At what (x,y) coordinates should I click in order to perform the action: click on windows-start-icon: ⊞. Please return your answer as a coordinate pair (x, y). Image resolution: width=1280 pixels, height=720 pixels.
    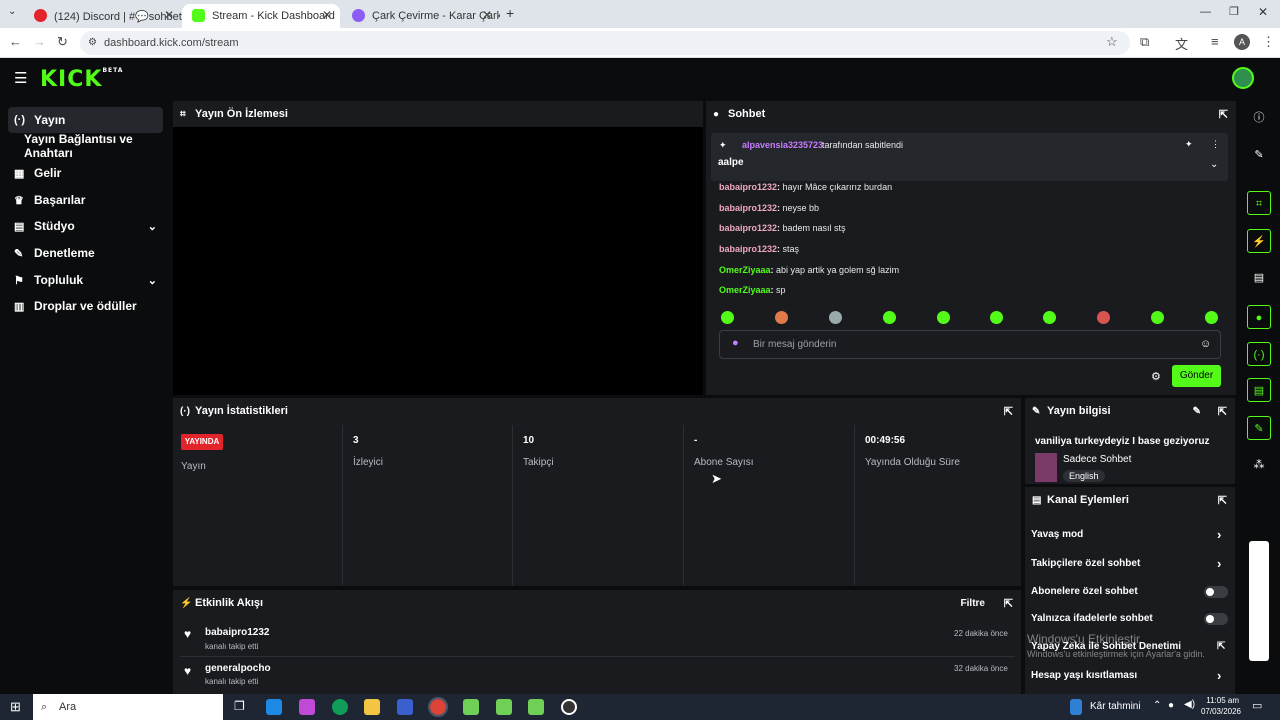
    Looking at the image, I should click on (15, 707).